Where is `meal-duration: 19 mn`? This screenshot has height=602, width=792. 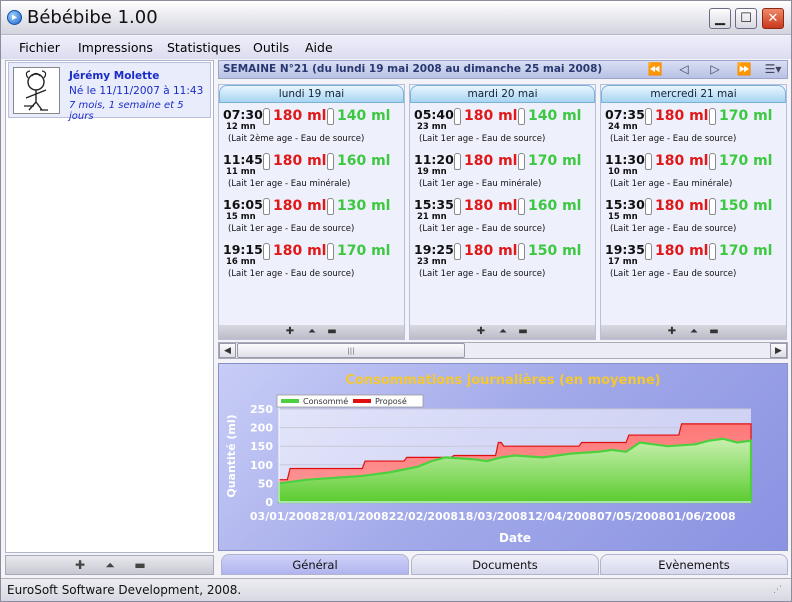
meal-duration: 19 mn is located at coordinates (432, 172).